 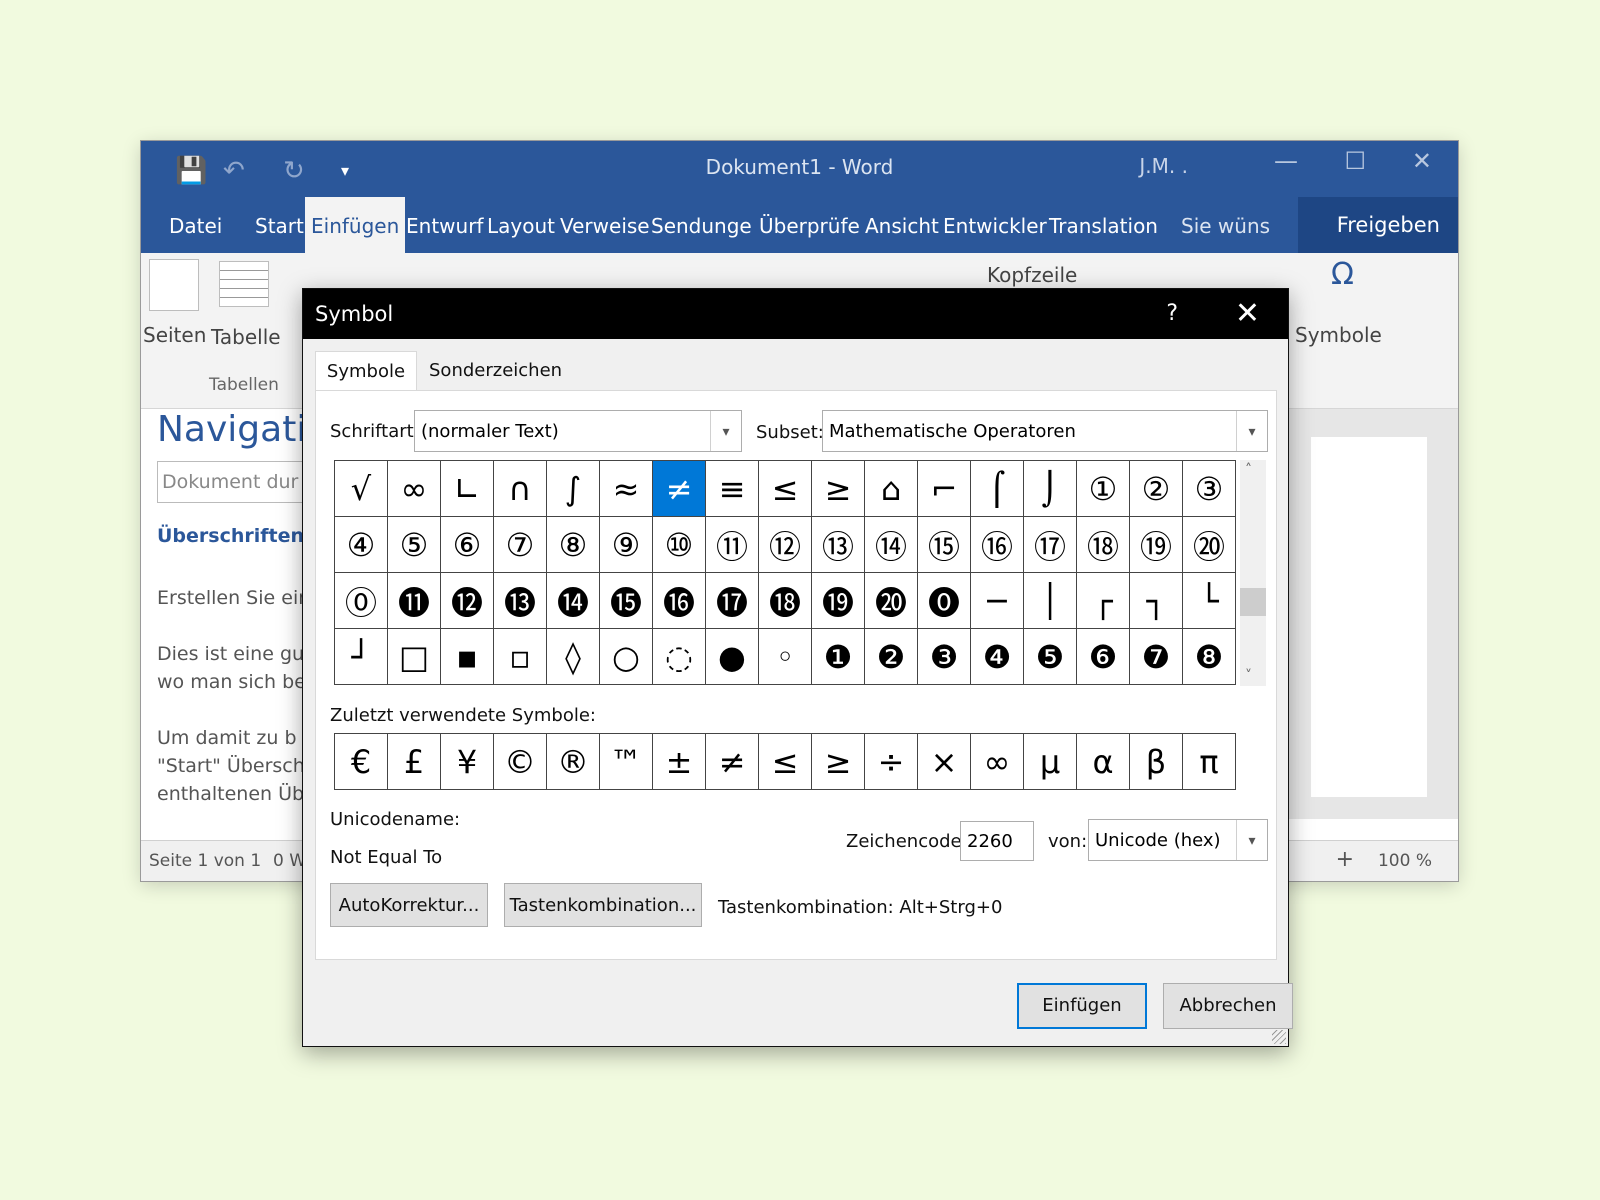 I want to click on scroll-down-icon: ˅, so click(x=1248, y=676).